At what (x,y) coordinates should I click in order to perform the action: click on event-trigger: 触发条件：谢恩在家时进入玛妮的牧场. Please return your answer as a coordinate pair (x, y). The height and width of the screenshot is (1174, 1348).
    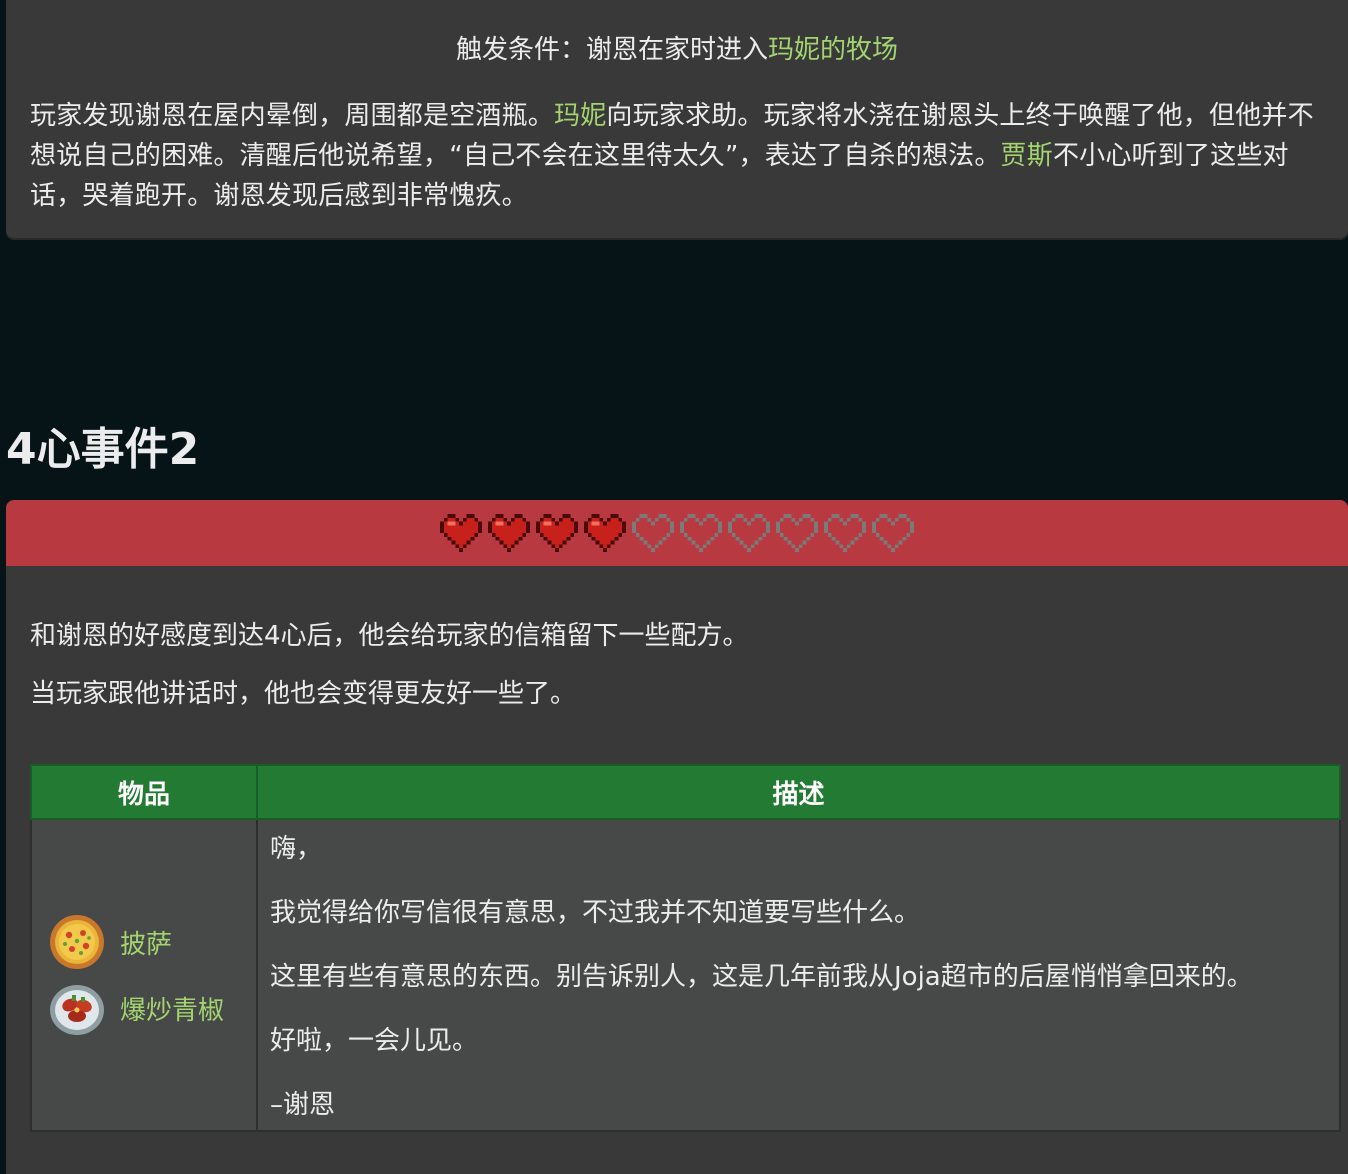
    Looking at the image, I should click on (677, 50).